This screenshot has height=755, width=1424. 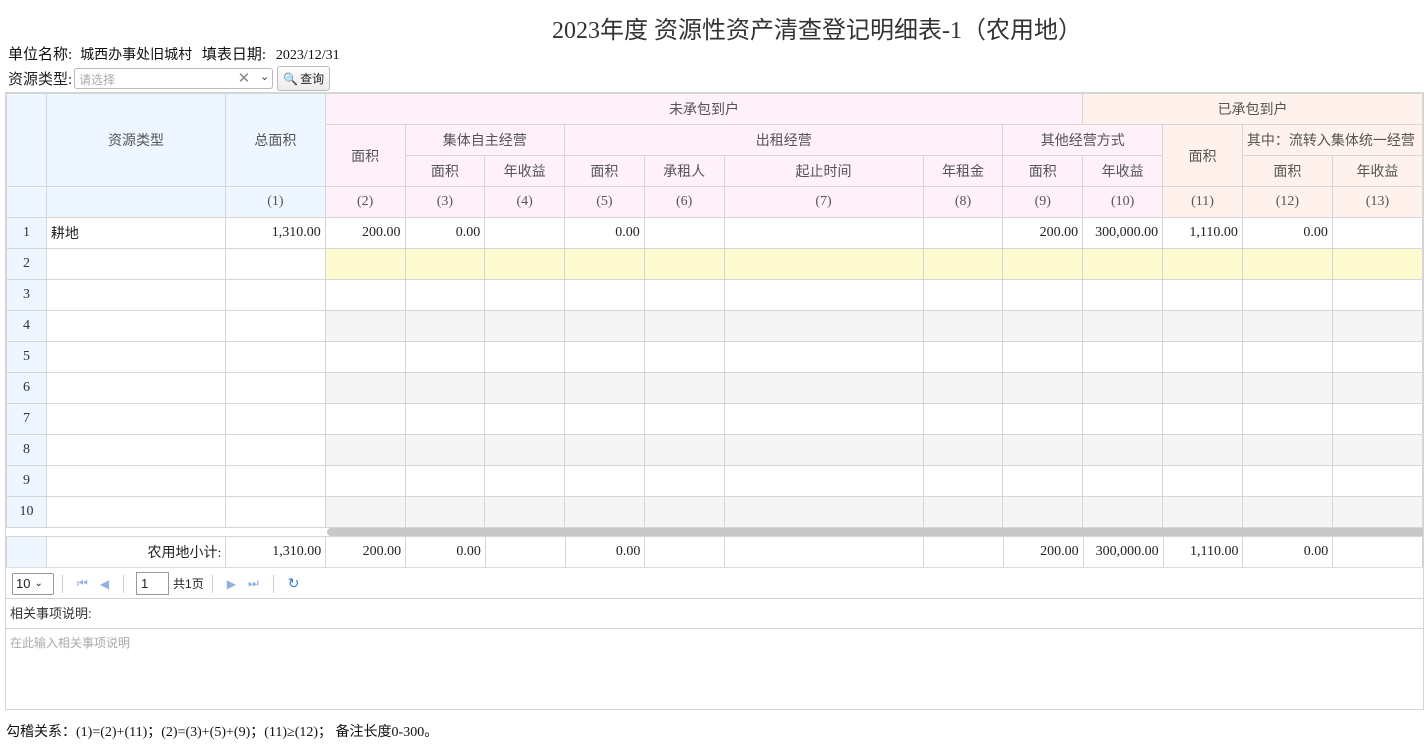 What do you see at coordinates (275, 233) in the screenshot?
I see `cell-c1: 1,310.00` at bounding box center [275, 233].